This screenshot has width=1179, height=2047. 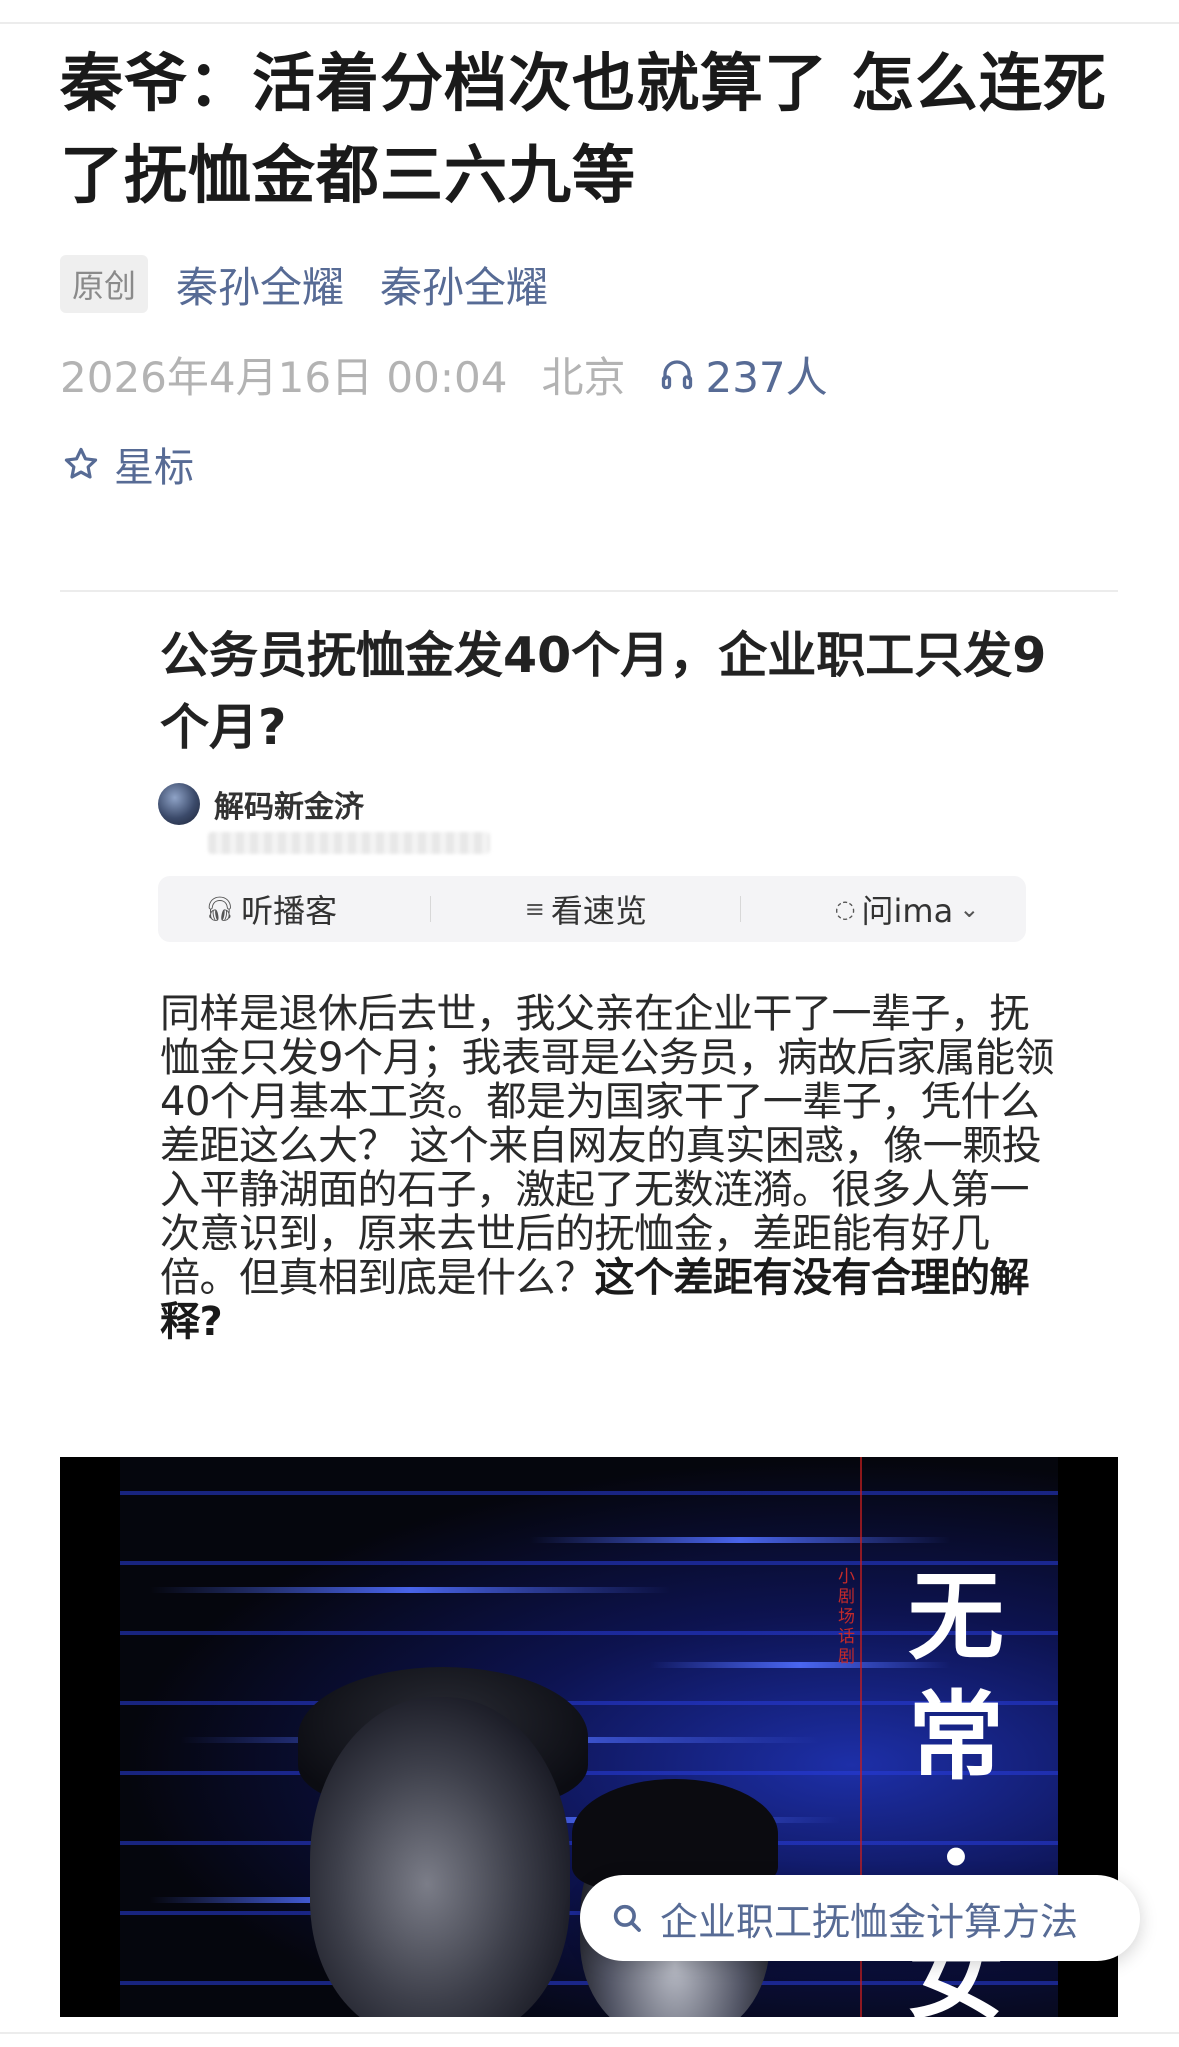 What do you see at coordinates (583, 129) in the screenshot?
I see `article-title: 秦爷：活着分档次也就算了 怎么连死了抚恤金都三六九等` at bounding box center [583, 129].